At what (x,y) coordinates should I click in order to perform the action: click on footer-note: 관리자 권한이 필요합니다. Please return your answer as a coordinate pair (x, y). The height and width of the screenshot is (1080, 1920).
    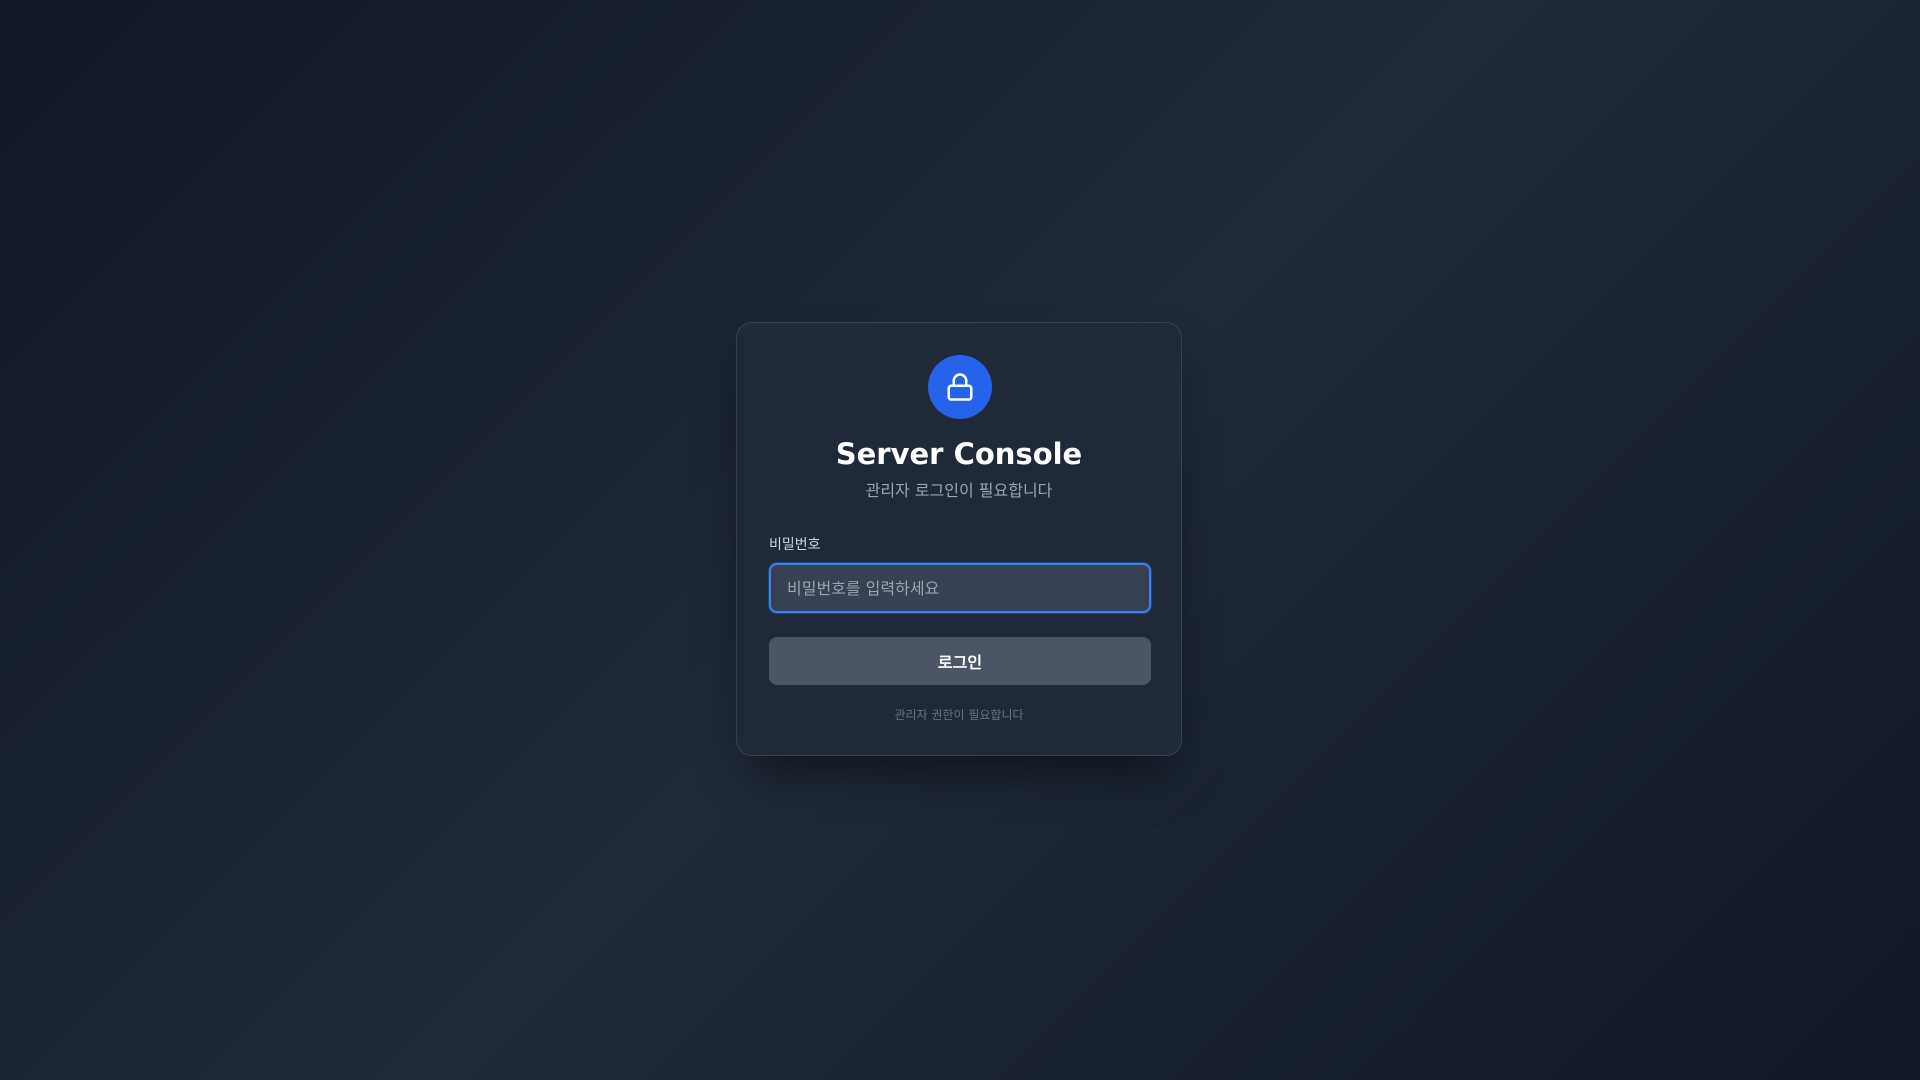
    Looking at the image, I should click on (959, 715).